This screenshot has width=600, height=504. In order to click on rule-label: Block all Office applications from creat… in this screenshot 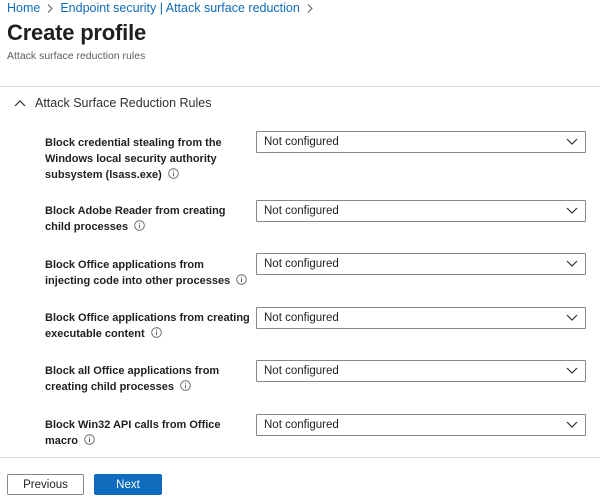, I will do `click(147, 379)`.